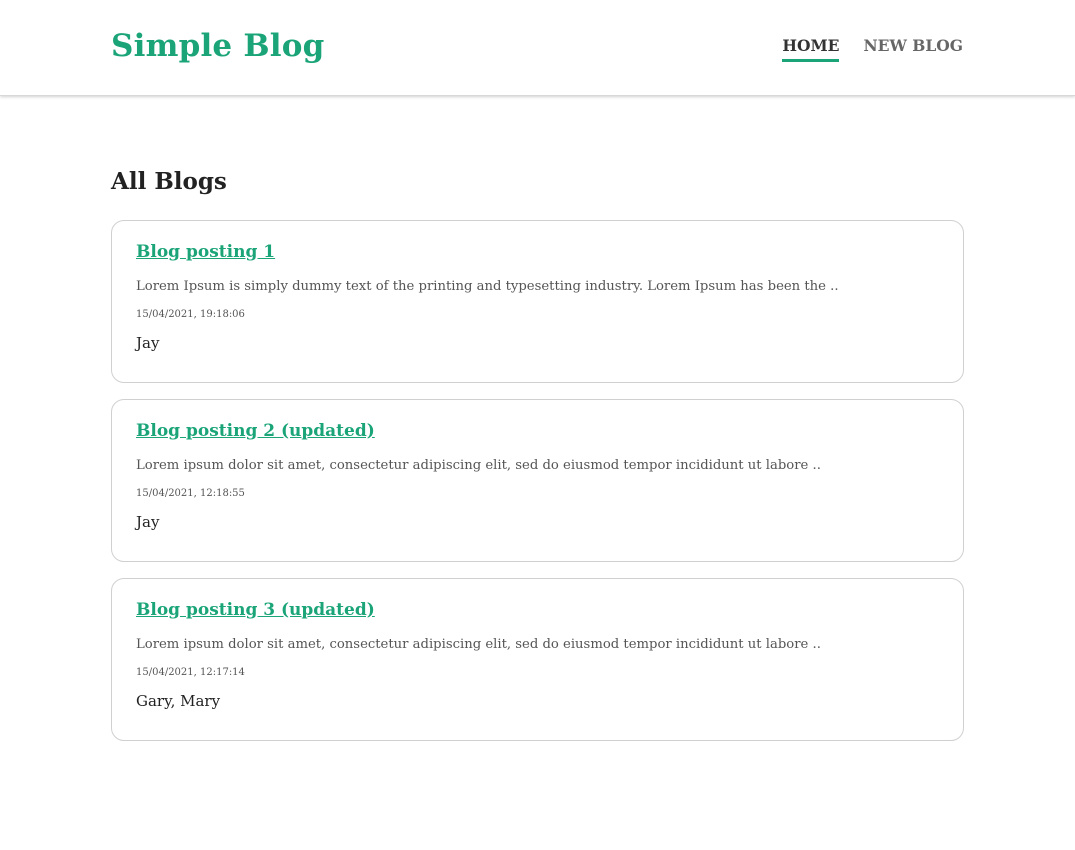  Describe the element at coordinates (190, 314) in the screenshot. I see `blog-date: 15/04/2021, 19:18:06` at that location.